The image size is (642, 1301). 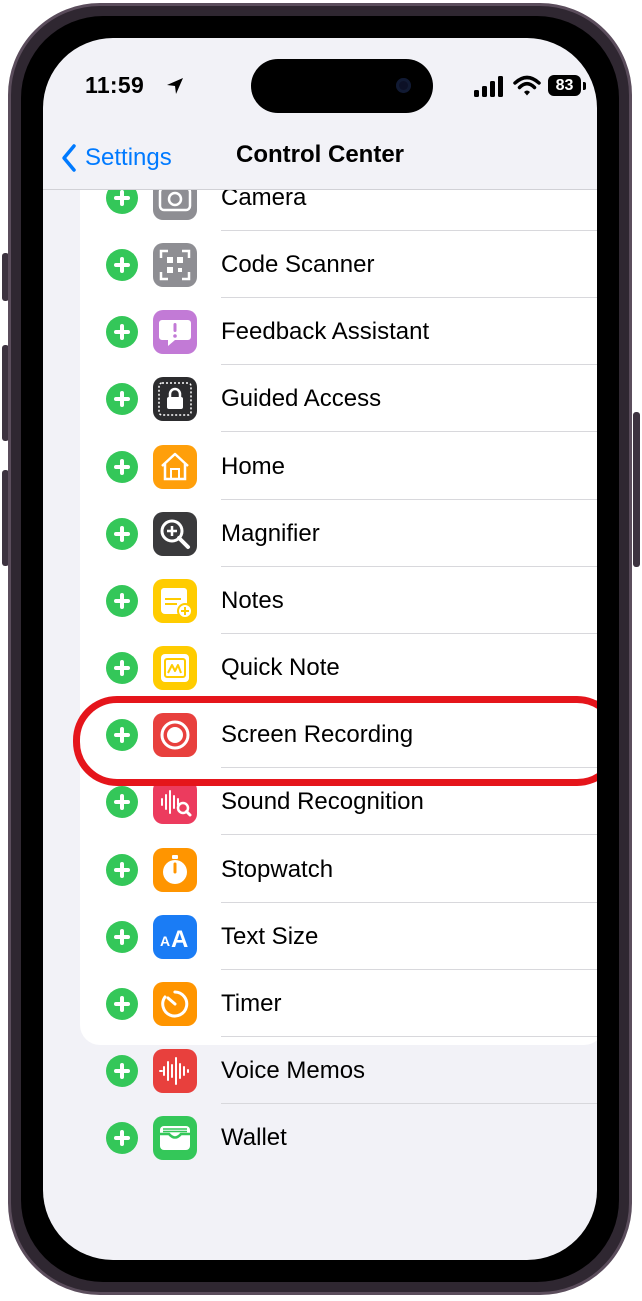 I want to click on list-item-label: Magnifier, so click(x=270, y=533).